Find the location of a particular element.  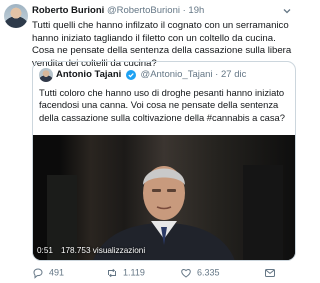

author-name: Roberto Burioni is located at coordinates (68, 10).